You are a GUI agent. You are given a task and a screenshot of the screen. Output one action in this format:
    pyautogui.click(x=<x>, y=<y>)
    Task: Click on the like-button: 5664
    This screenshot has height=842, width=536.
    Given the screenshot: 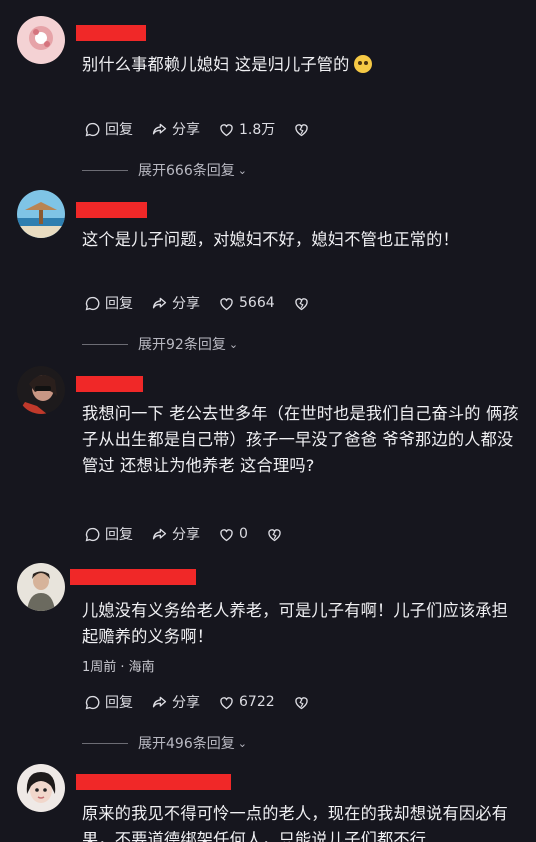 What is the action you would take?
    pyautogui.click(x=246, y=303)
    